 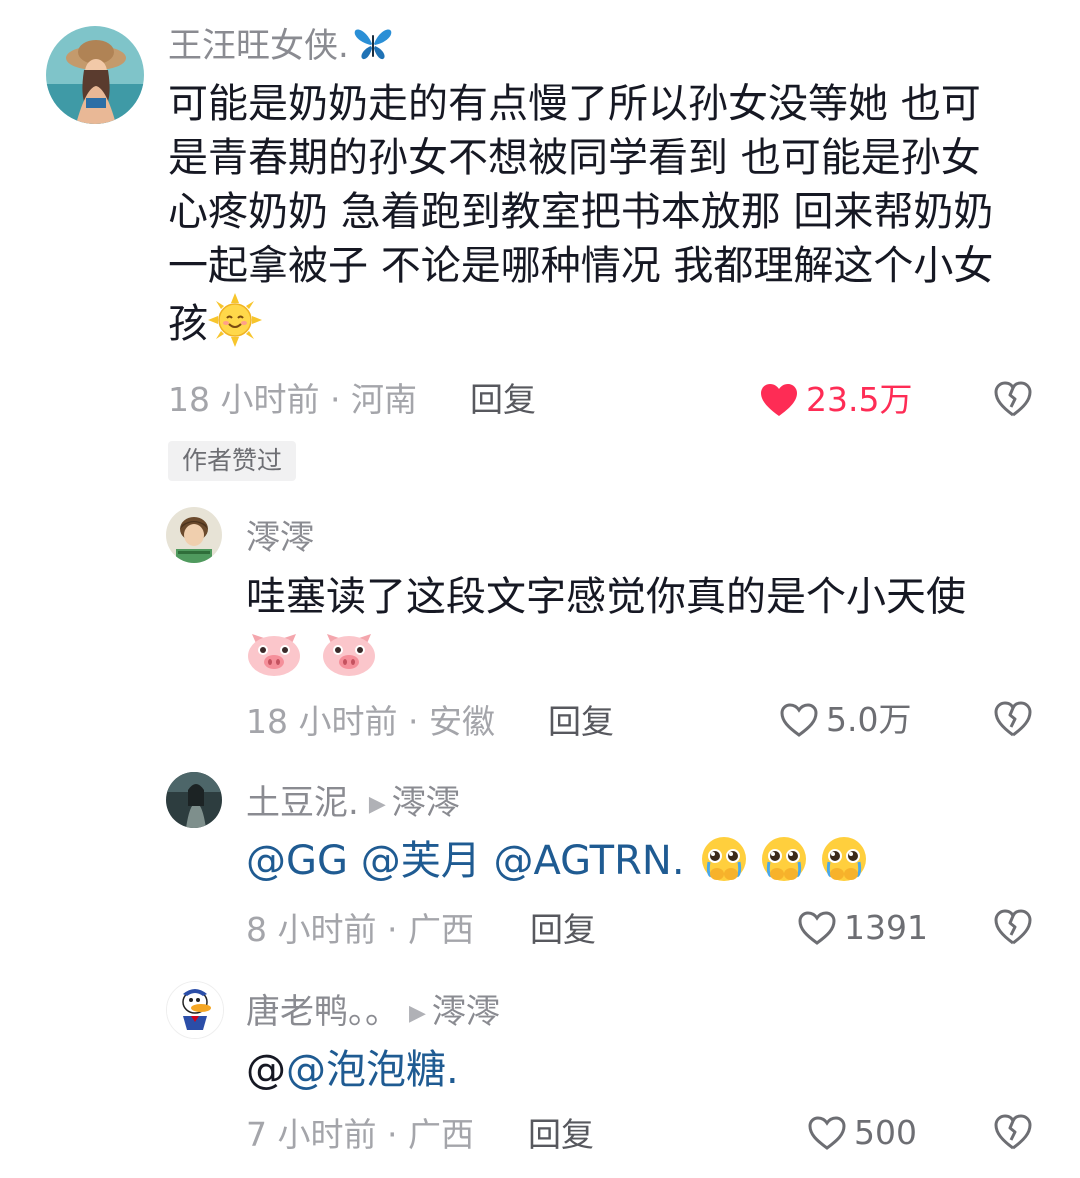 I want to click on reply-author: 唐老鸭。。 ▶ 澪澪, so click(x=373, y=1013).